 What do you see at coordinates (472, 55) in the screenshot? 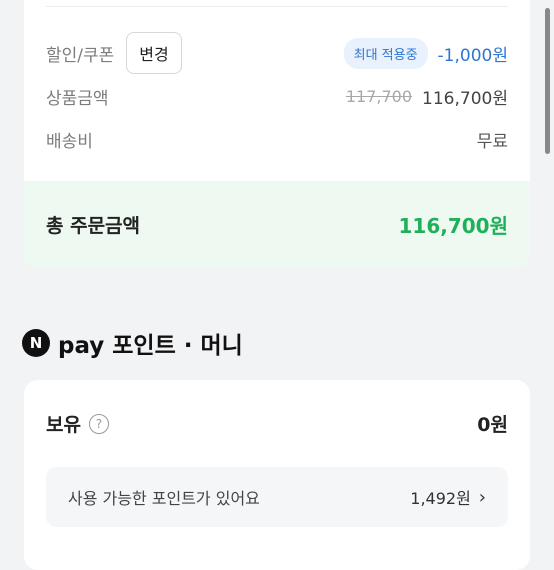
I see `discount-value: -1,000원` at bounding box center [472, 55].